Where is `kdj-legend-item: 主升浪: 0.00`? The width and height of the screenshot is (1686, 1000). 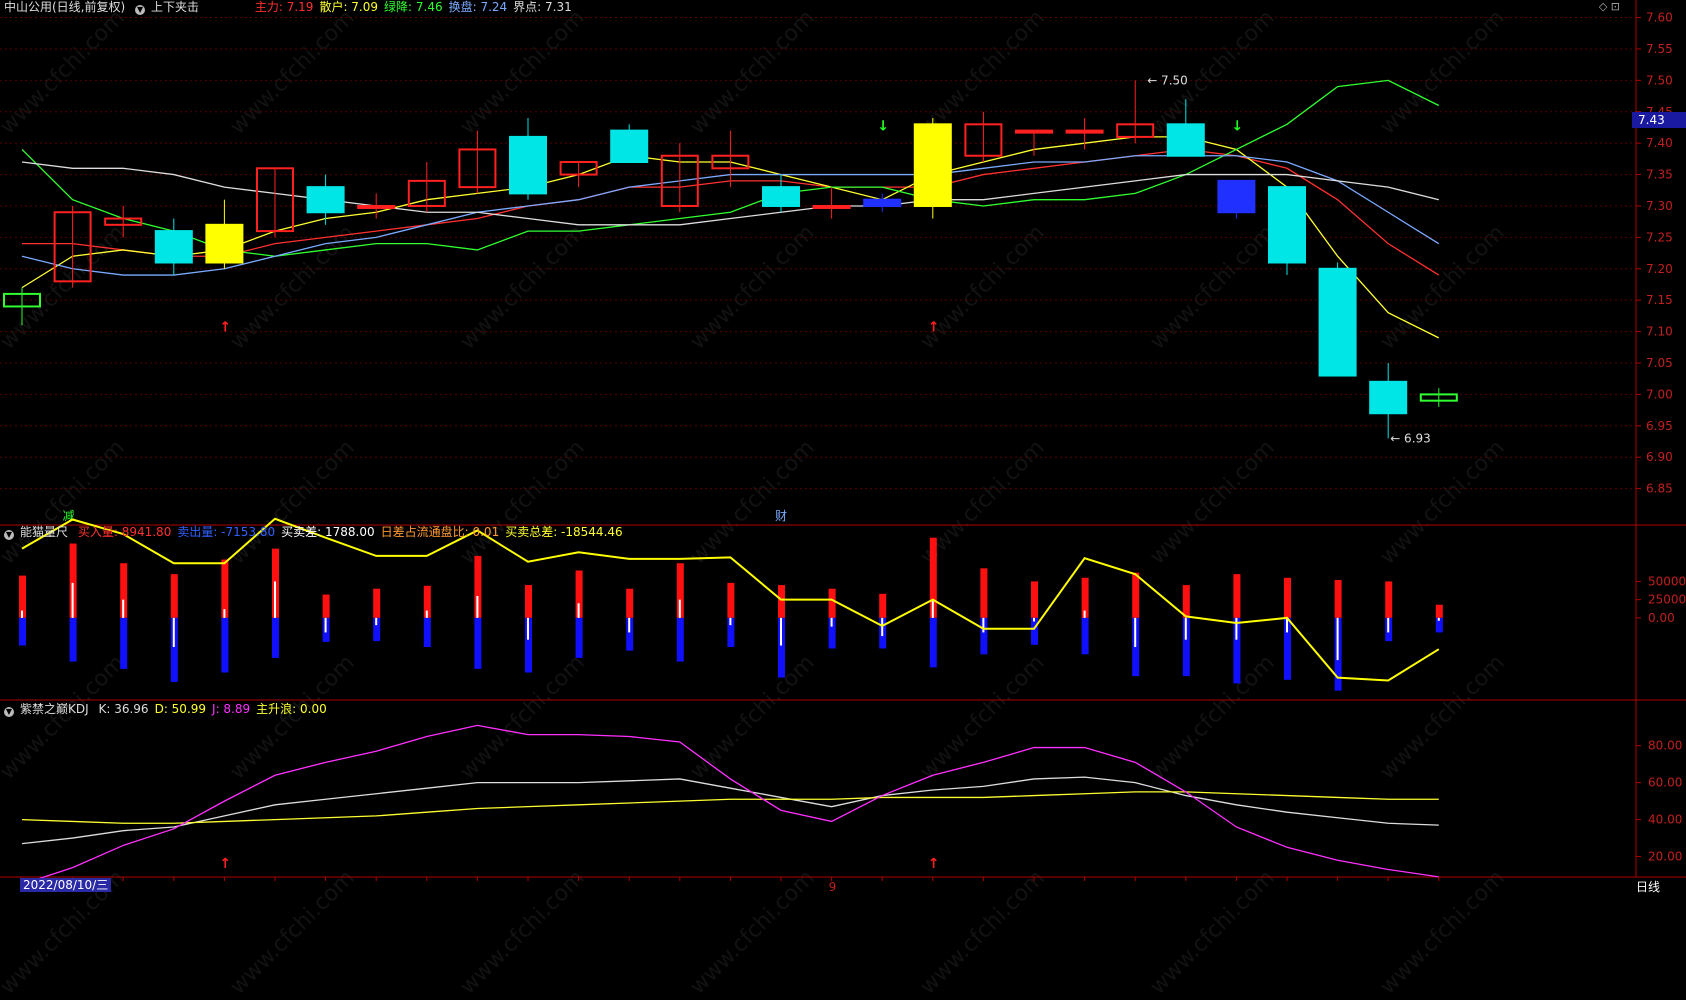 kdj-legend-item: 主升浪: 0.00 is located at coordinates (291, 709).